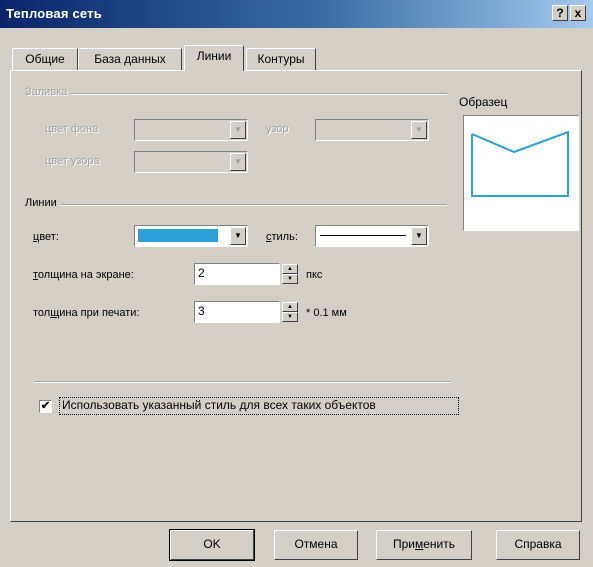  I want to click on screen-width-label: толщина на экране:, so click(83, 275).